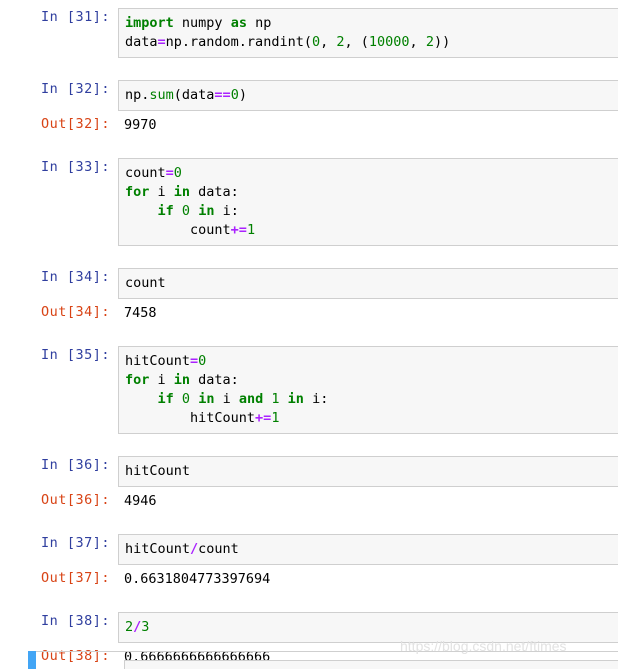  I want to click on code-cell-editor: hitCount, so click(368, 471).